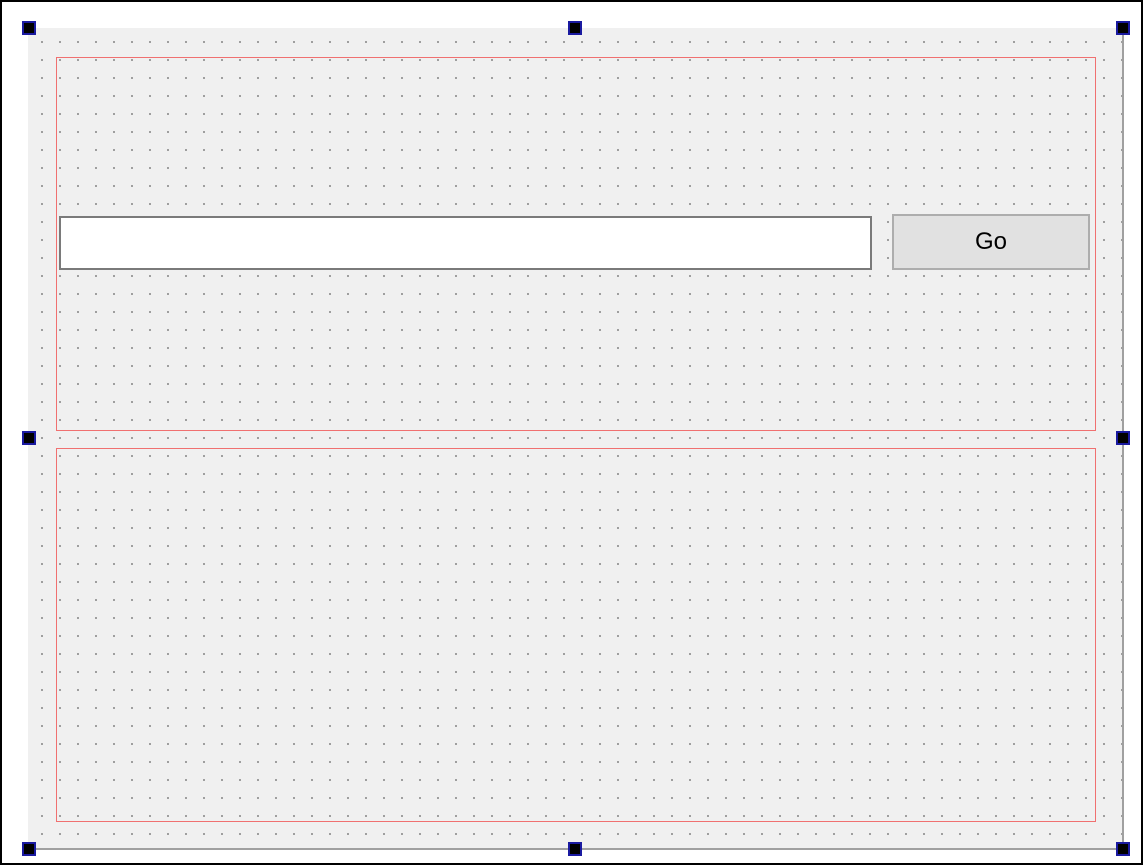 The width and height of the screenshot is (1143, 865). I want to click on resize-handle-middle-left, so click(29, 438).